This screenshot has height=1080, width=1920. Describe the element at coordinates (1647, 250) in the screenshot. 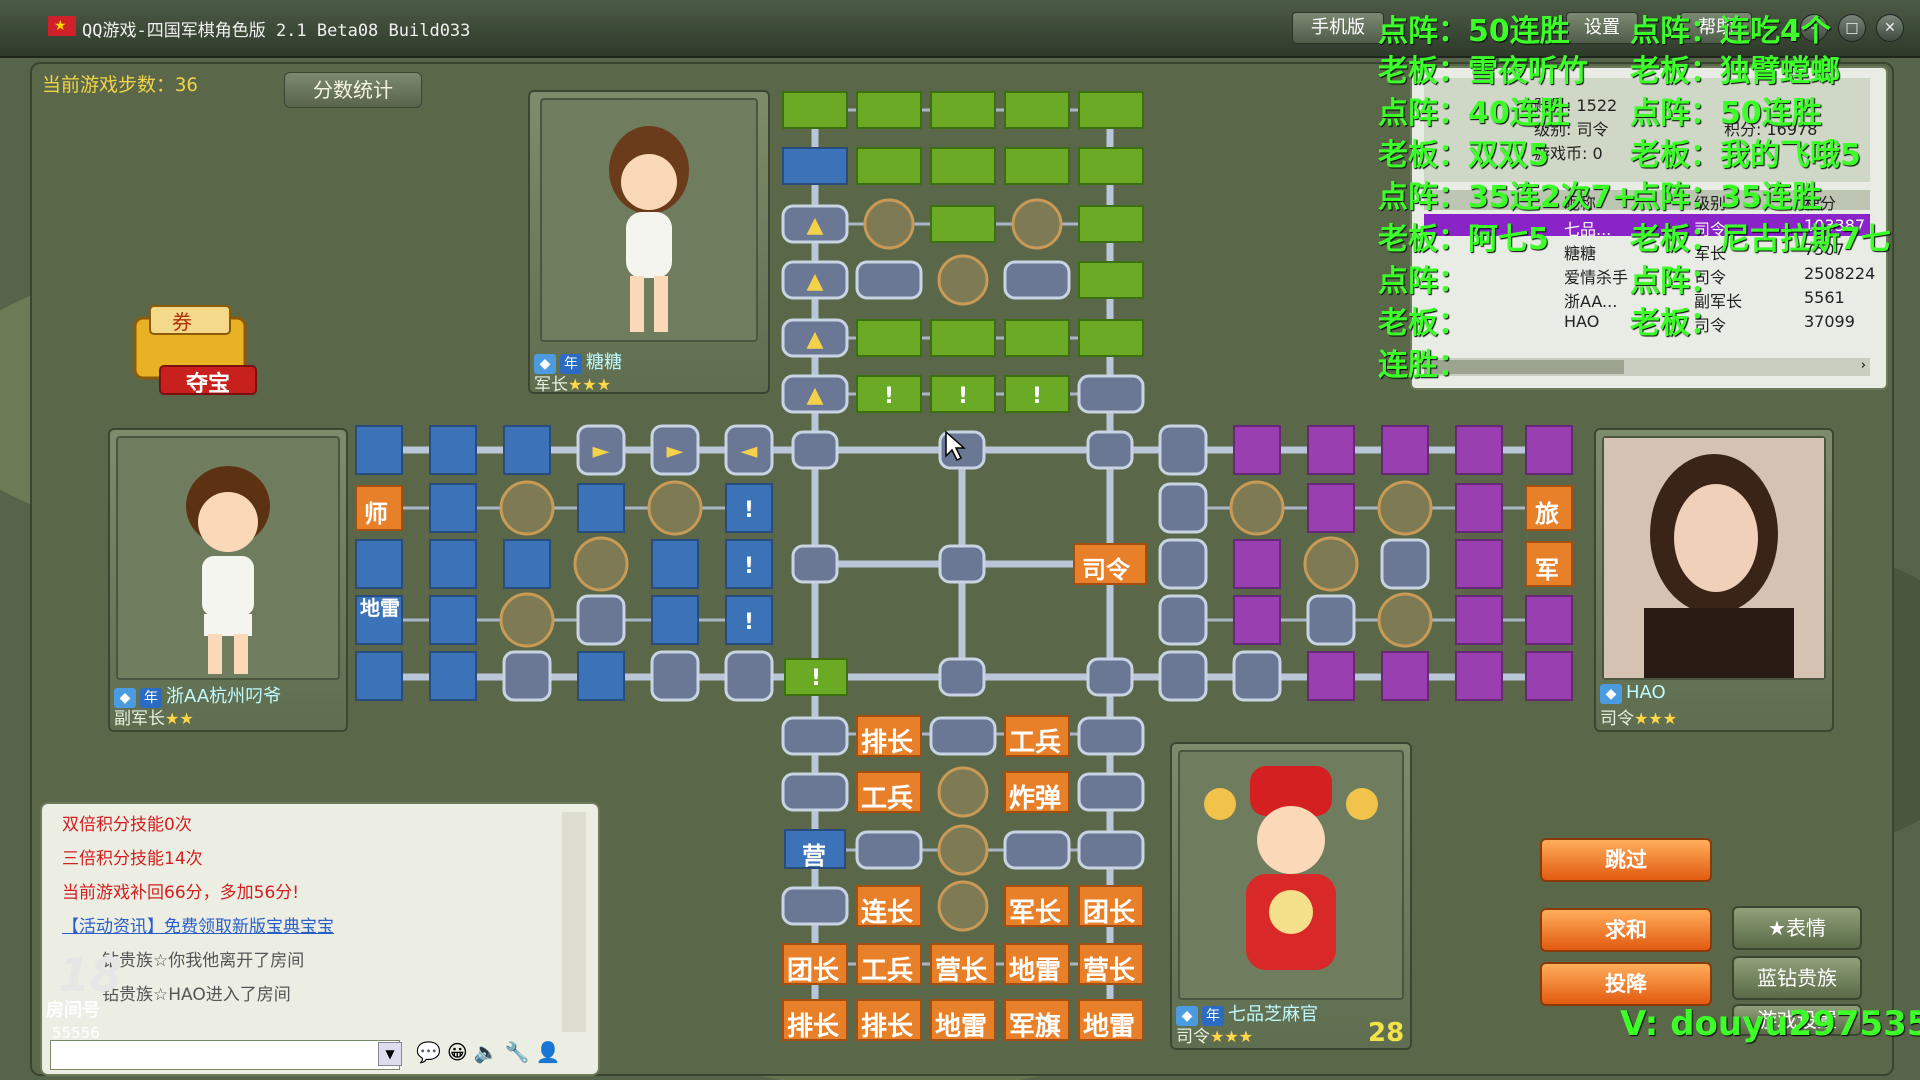

I see `table-row: 糖糖 军长 7507` at that location.